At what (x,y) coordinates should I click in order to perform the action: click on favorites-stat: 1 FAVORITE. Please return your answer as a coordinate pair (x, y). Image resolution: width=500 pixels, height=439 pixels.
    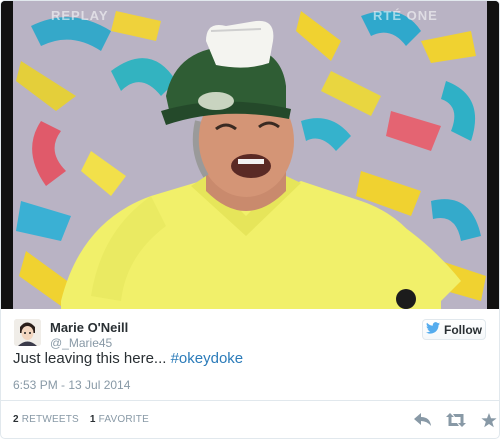
    Looking at the image, I should click on (119, 419).